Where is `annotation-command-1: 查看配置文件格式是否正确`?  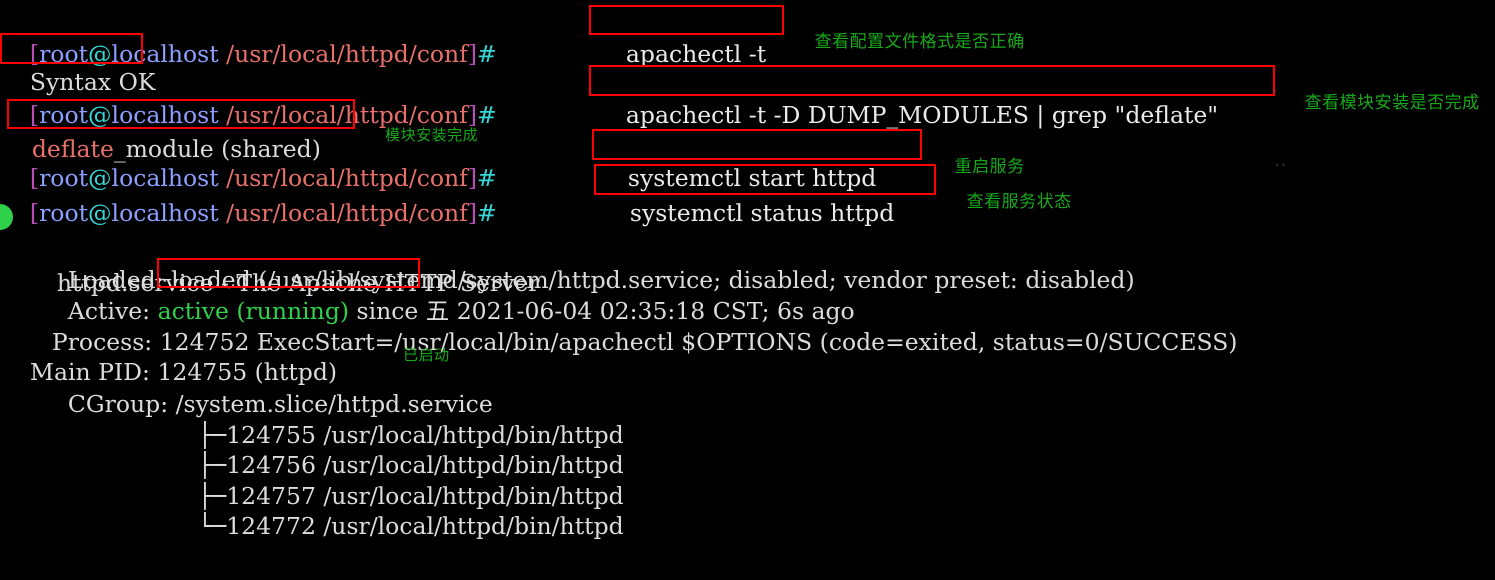
annotation-command-1: 查看配置文件格式是否正确 is located at coordinates (908, 30).